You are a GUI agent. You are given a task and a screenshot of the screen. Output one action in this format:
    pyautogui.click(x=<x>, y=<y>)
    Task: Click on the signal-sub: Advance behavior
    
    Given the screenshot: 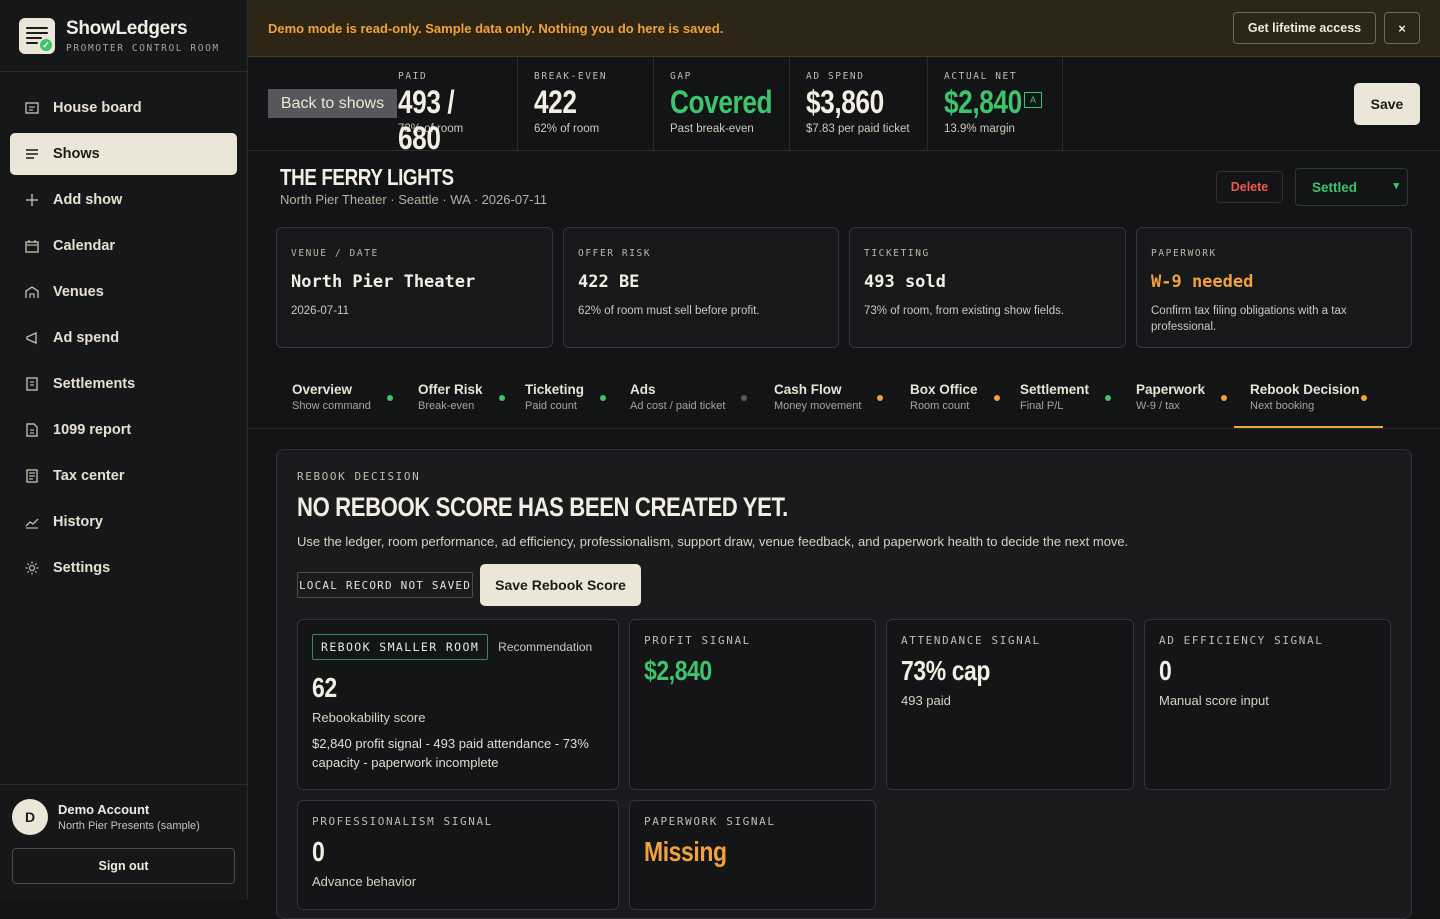 What is the action you would take?
    pyautogui.click(x=364, y=881)
    